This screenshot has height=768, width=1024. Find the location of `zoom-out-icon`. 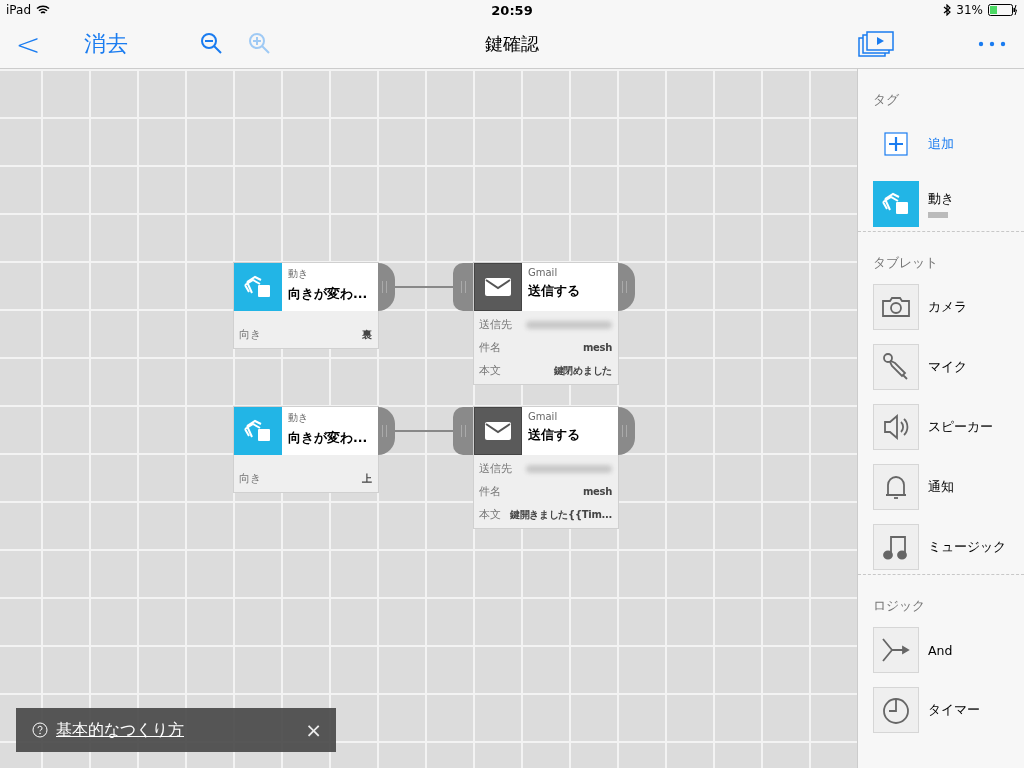

zoom-out-icon is located at coordinates (212, 44).